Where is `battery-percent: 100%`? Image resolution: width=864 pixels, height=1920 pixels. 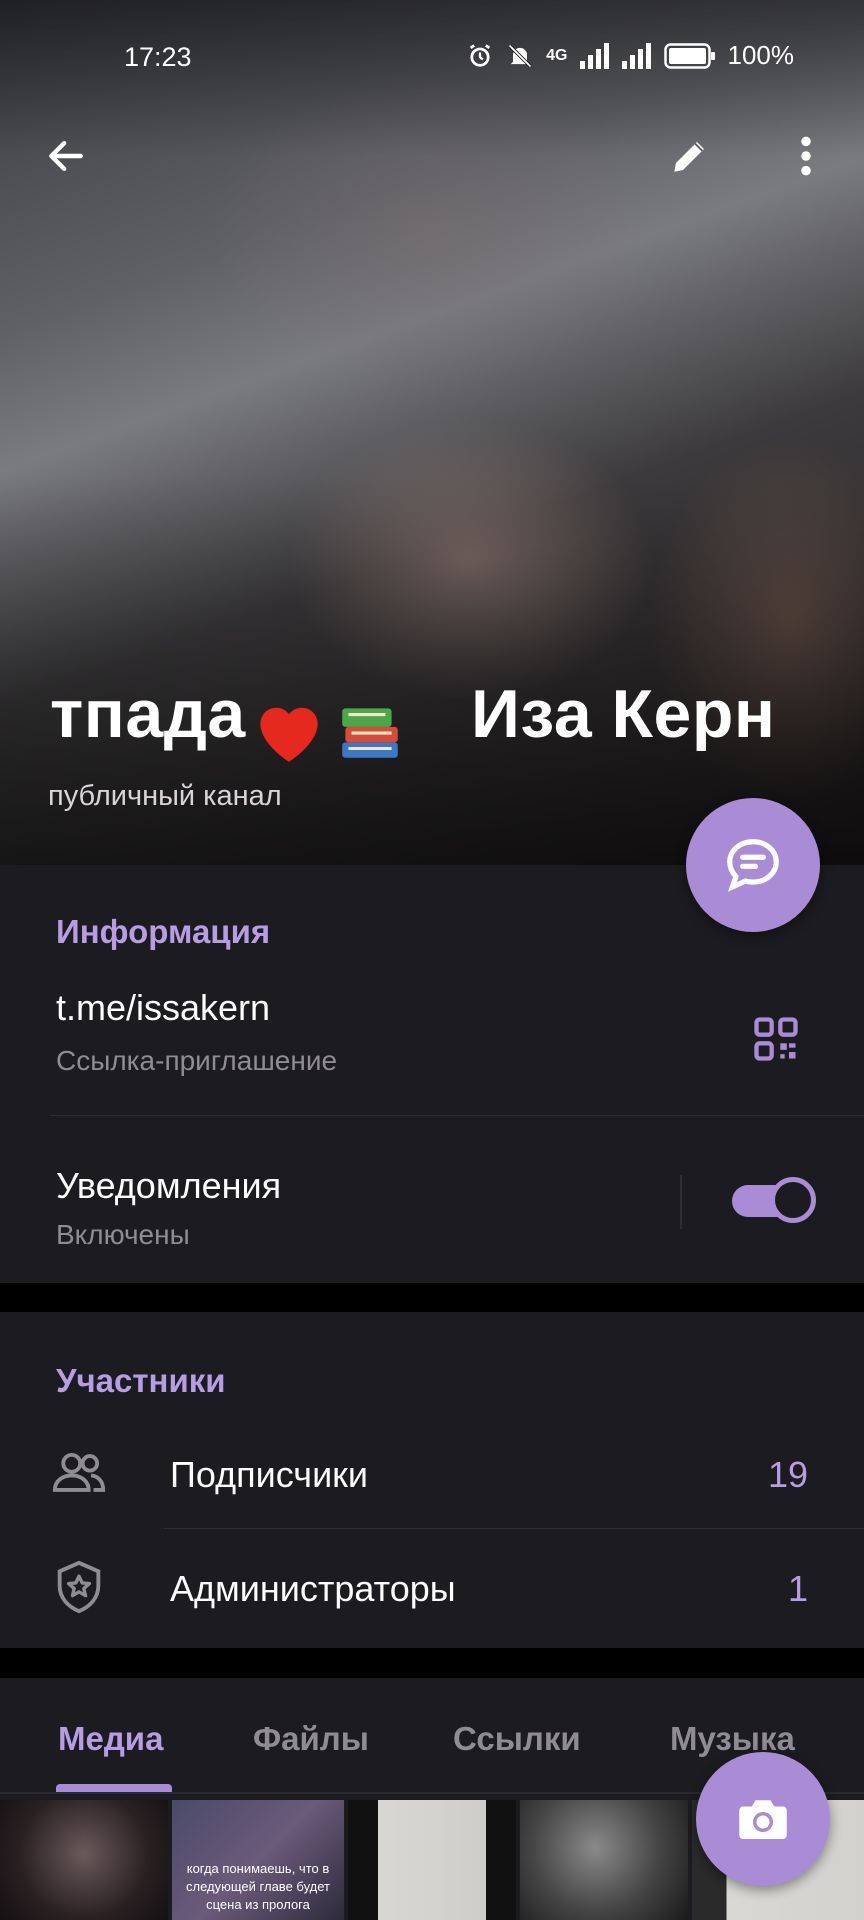
battery-percent: 100% is located at coordinates (761, 55).